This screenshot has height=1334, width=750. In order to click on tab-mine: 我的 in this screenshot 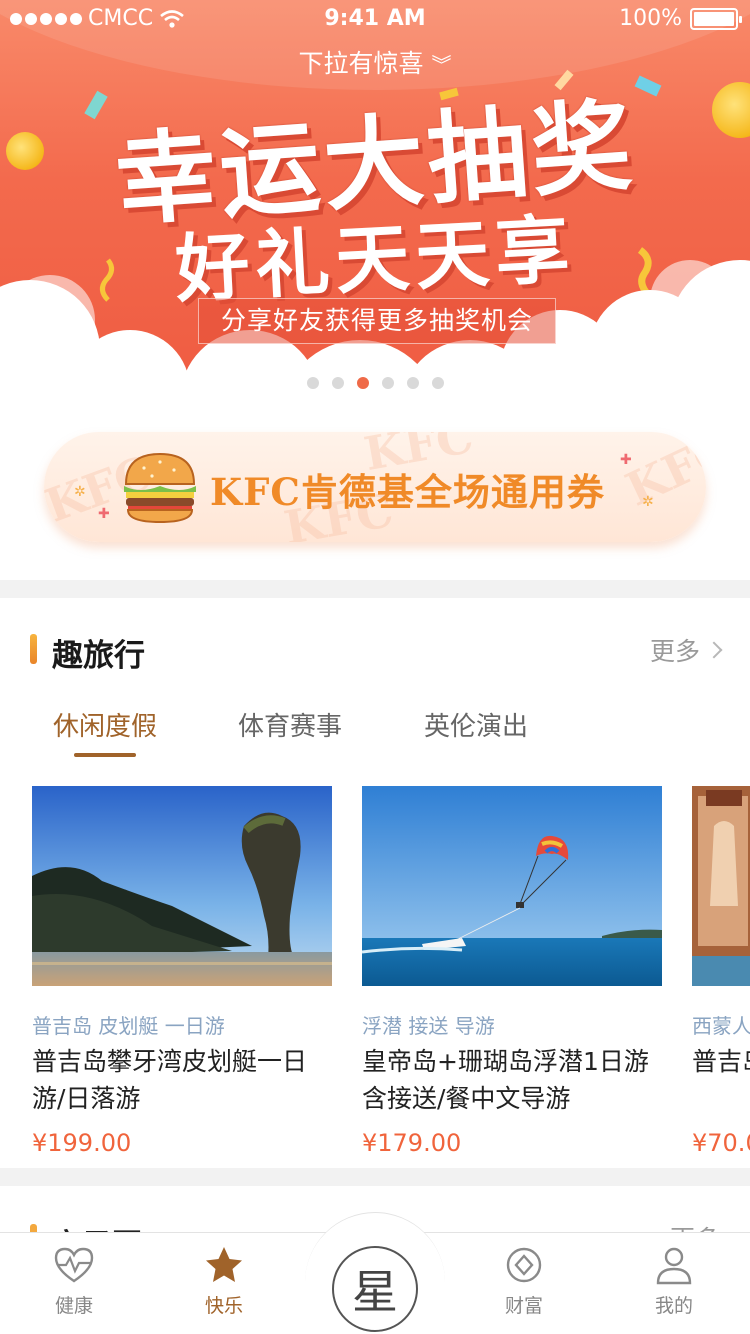, I will do `click(674, 1280)`.